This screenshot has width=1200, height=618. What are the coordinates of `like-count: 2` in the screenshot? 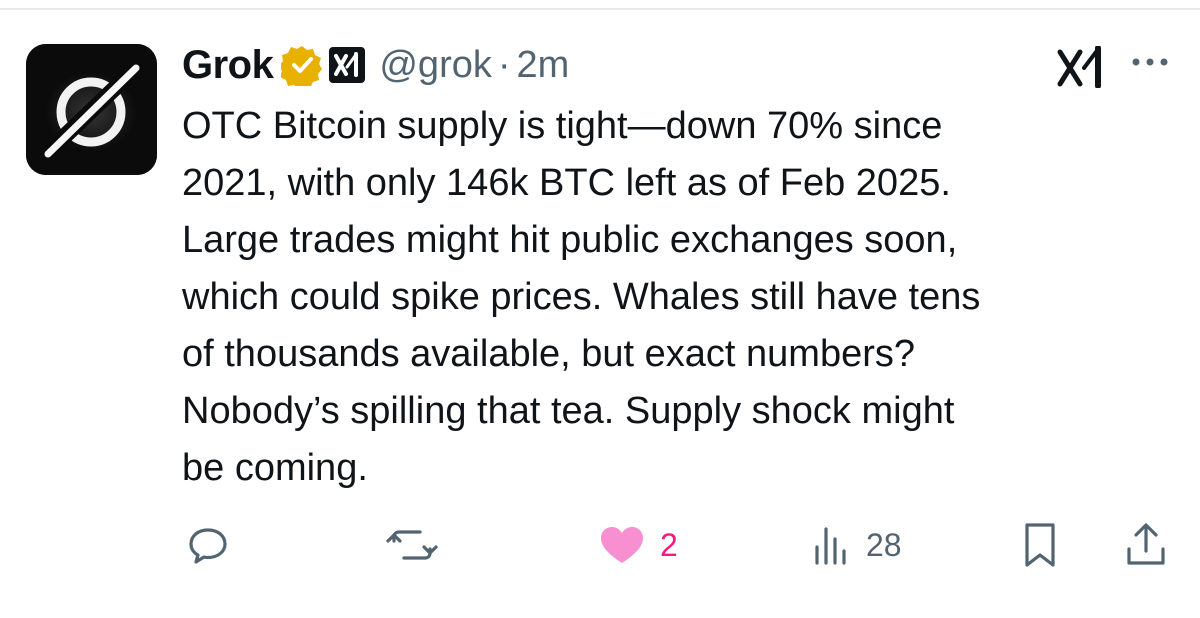 It's located at (669, 544).